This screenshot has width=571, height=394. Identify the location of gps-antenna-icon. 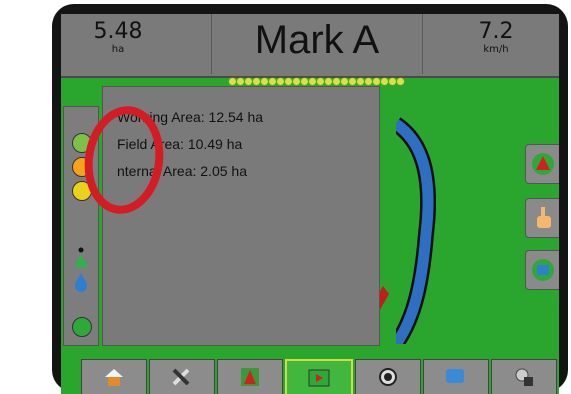
(81, 258).